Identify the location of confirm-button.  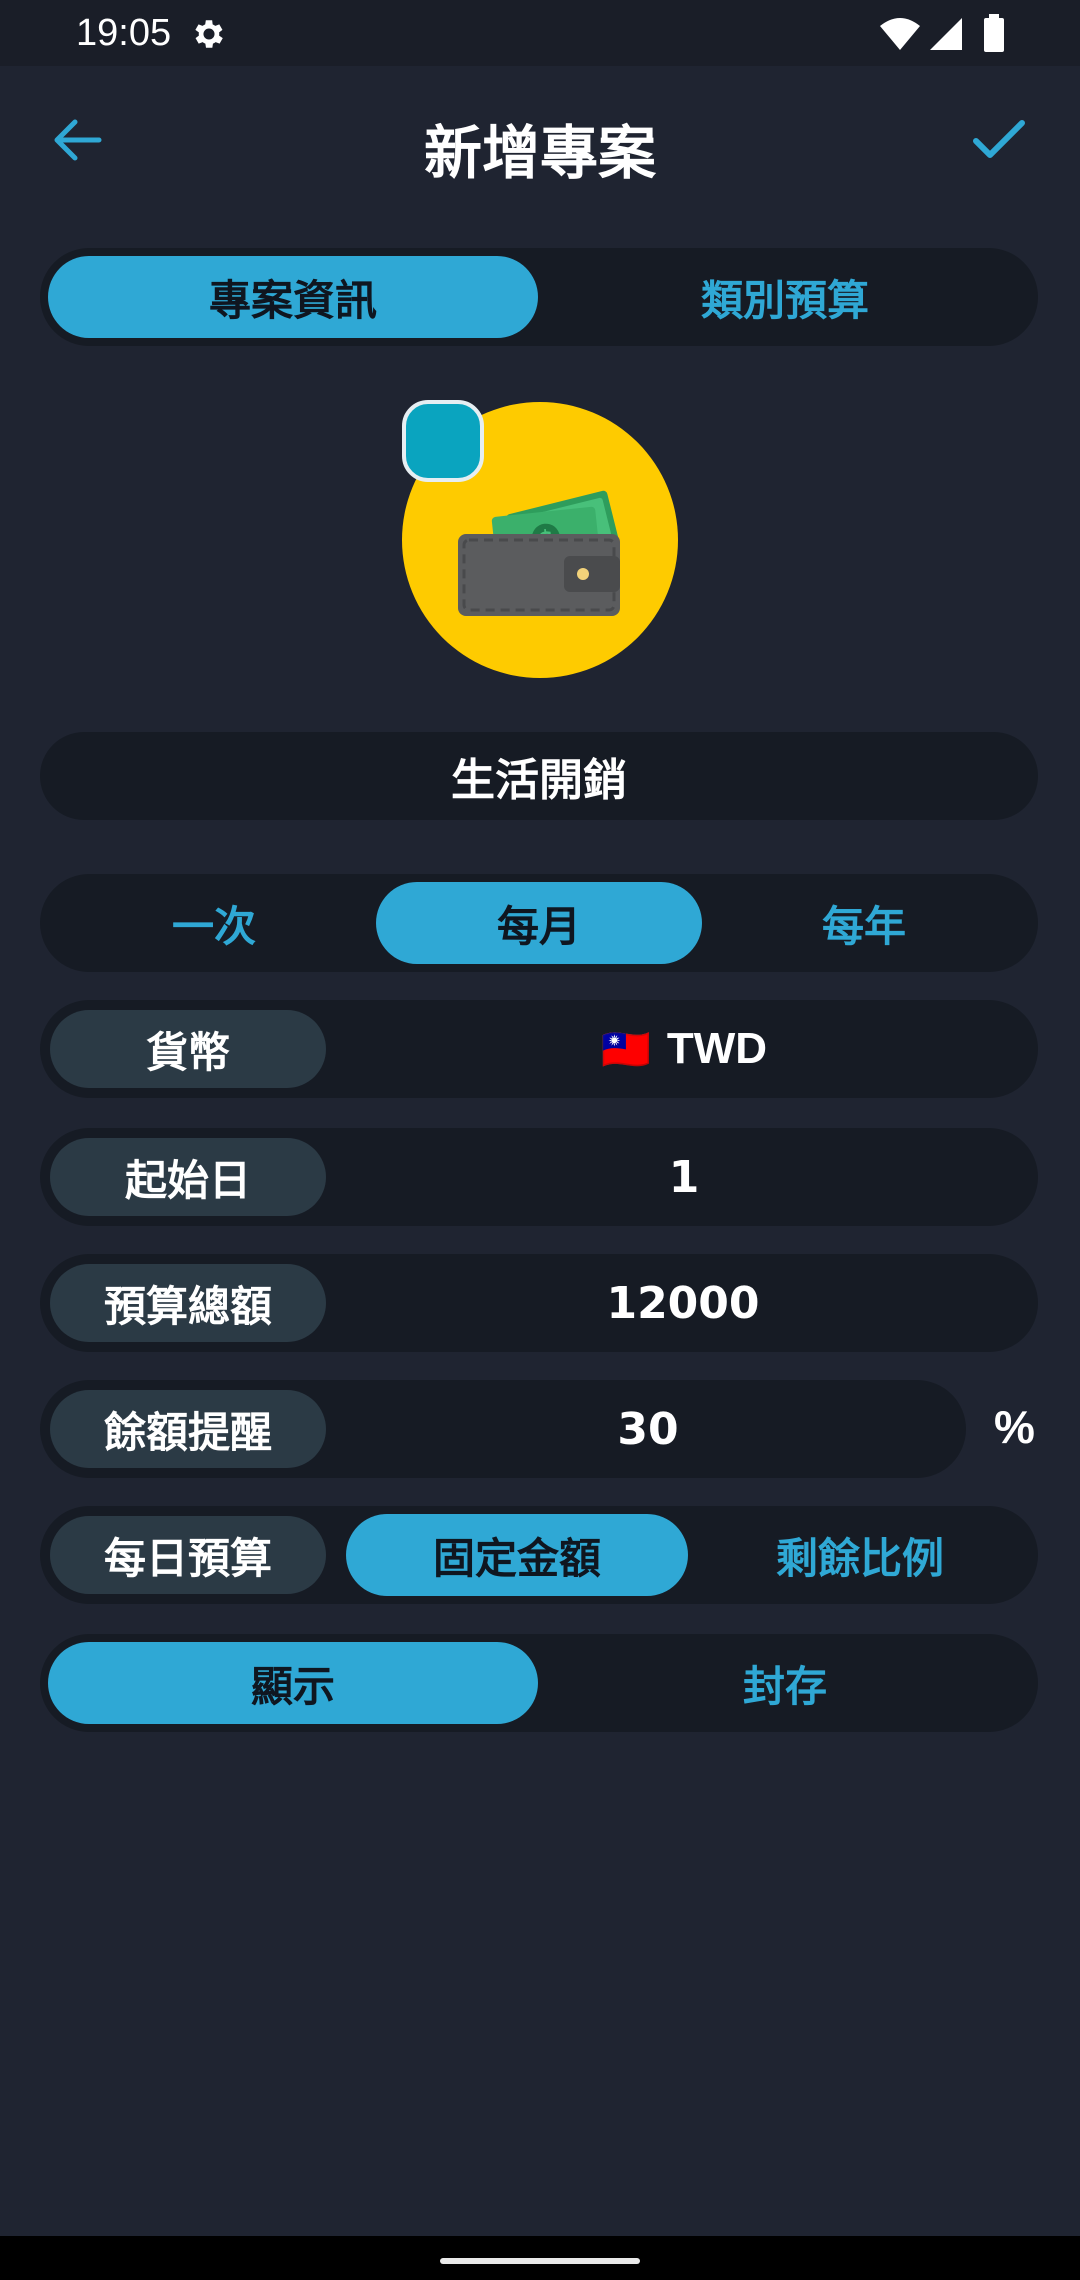
(999, 140).